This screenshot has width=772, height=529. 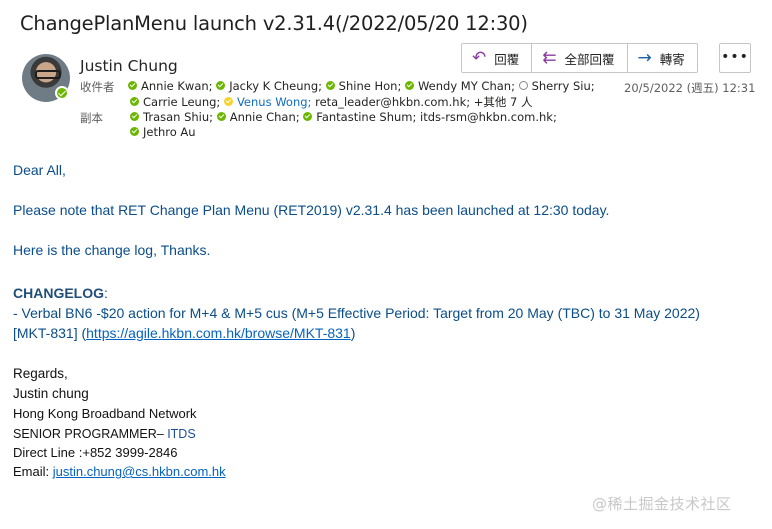 What do you see at coordinates (359, 117) in the screenshot?
I see `recipient: Fantastine Shum;` at bounding box center [359, 117].